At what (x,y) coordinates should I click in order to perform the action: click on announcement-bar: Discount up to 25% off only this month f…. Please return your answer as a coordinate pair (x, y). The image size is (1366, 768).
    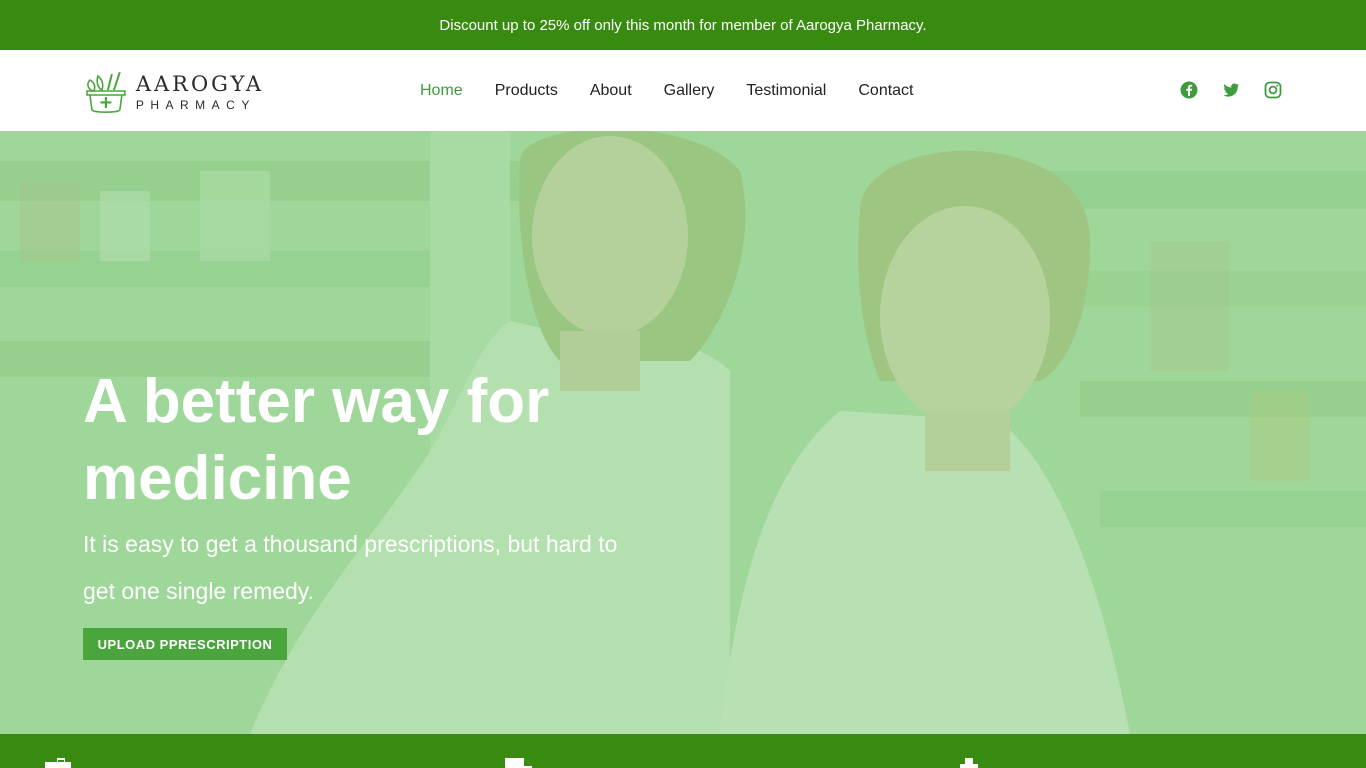
    Looking at the image, I should click on (683, 25).